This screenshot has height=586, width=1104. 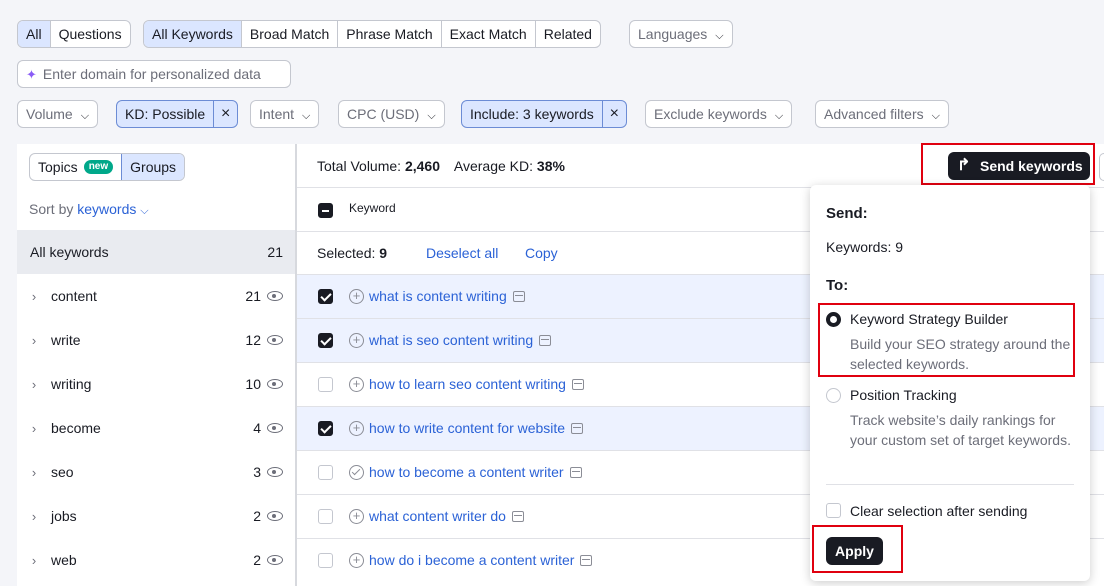 I want to click on sort-by-control: Sort by keywords ⌵, so click(x=89, y=209).